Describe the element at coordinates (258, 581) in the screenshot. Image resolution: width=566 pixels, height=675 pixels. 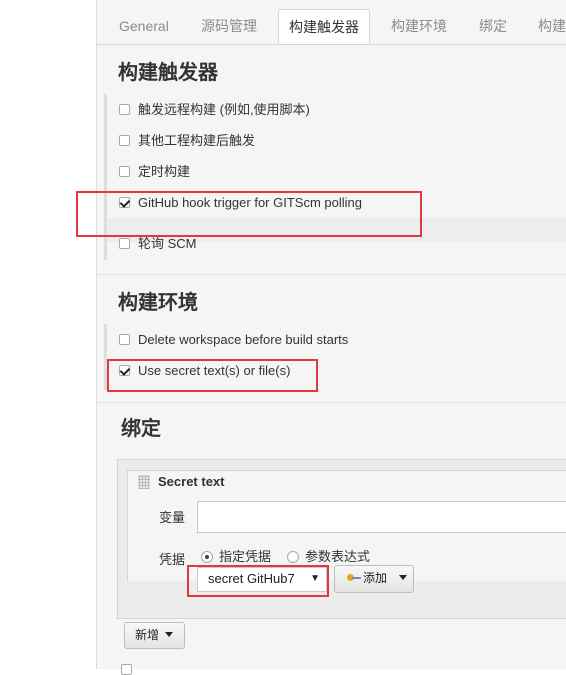
I see `annotation-box-credential` at that location.